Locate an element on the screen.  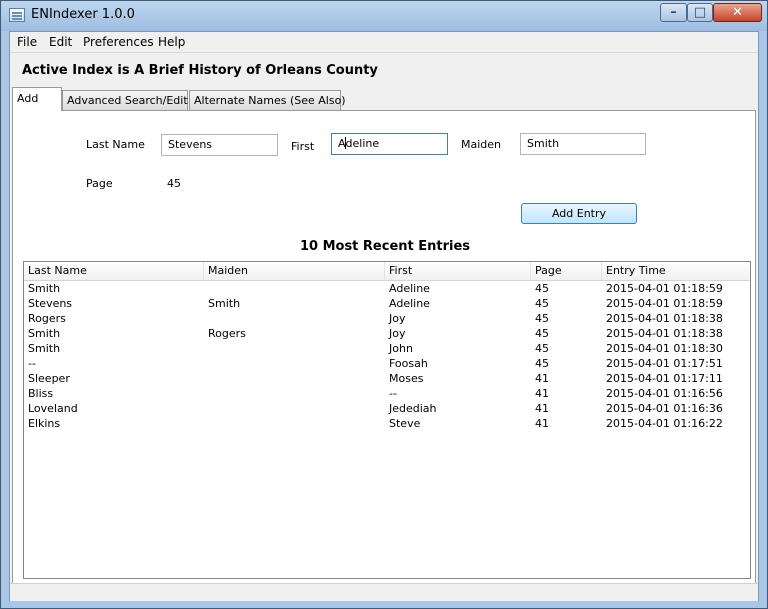
menu-file: File is located at coordinates (27, 42).